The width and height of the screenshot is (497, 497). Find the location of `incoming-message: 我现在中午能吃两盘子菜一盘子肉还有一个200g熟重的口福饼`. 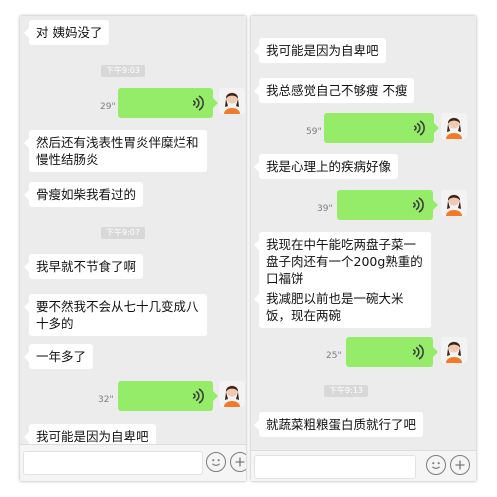

incoming-message: 我现在中午能吃两盘子菜一盘子肉还有一个200g熟重的口福饼 is located at coordinates (342, 261).